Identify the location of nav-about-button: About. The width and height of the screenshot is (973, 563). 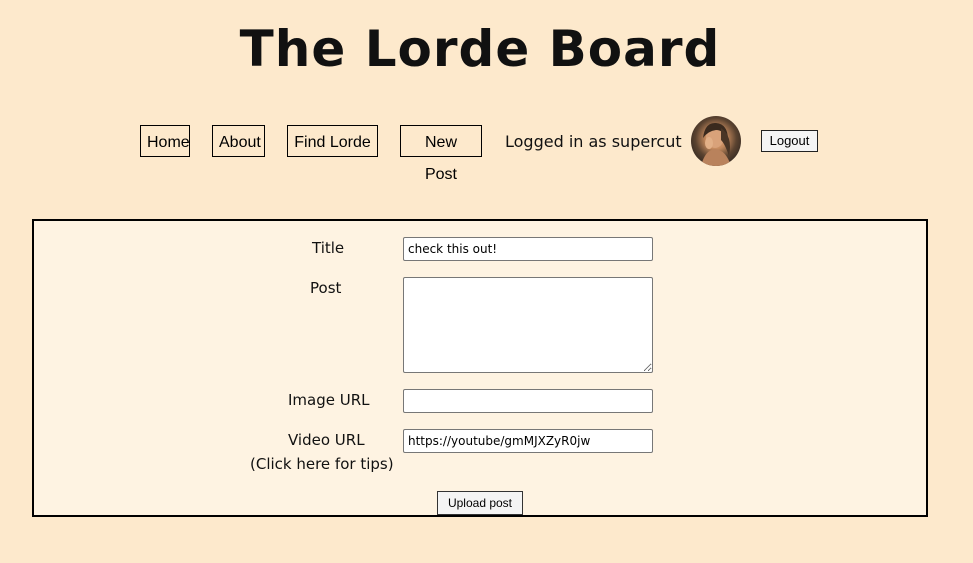
(238, 141).